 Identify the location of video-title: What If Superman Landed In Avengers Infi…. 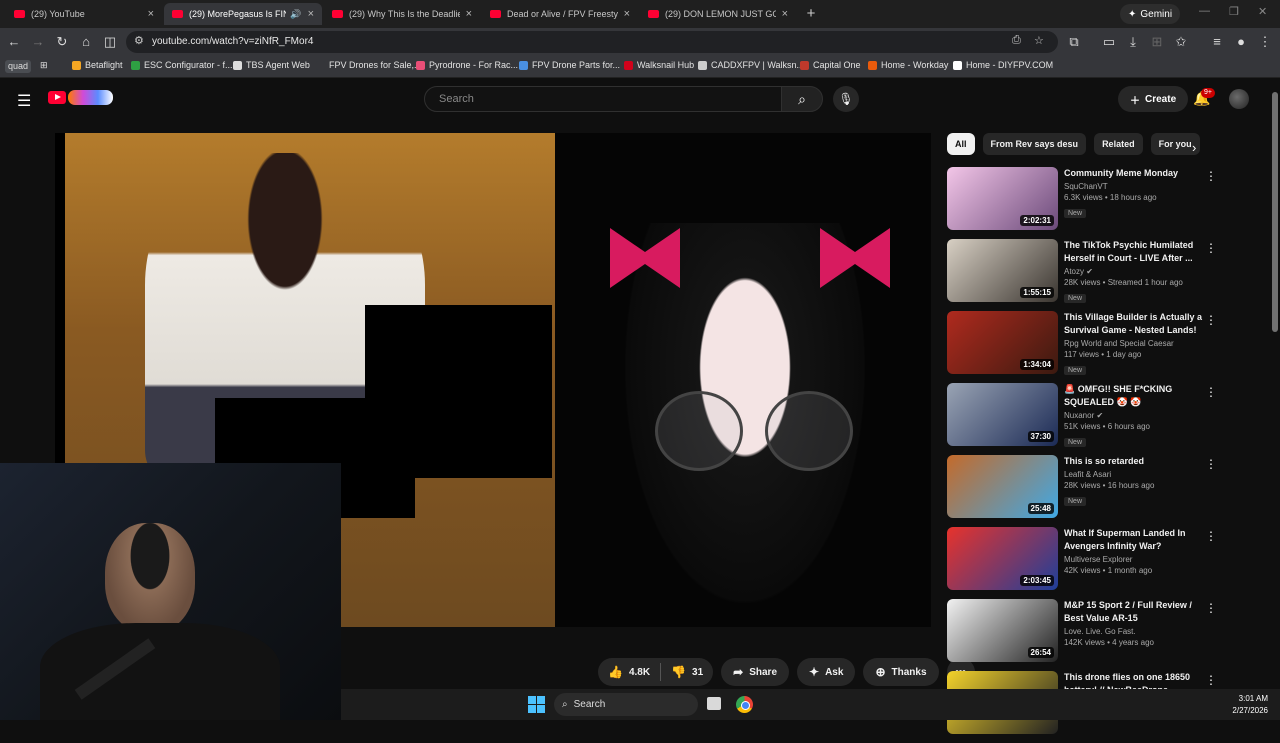
(1134, 540).